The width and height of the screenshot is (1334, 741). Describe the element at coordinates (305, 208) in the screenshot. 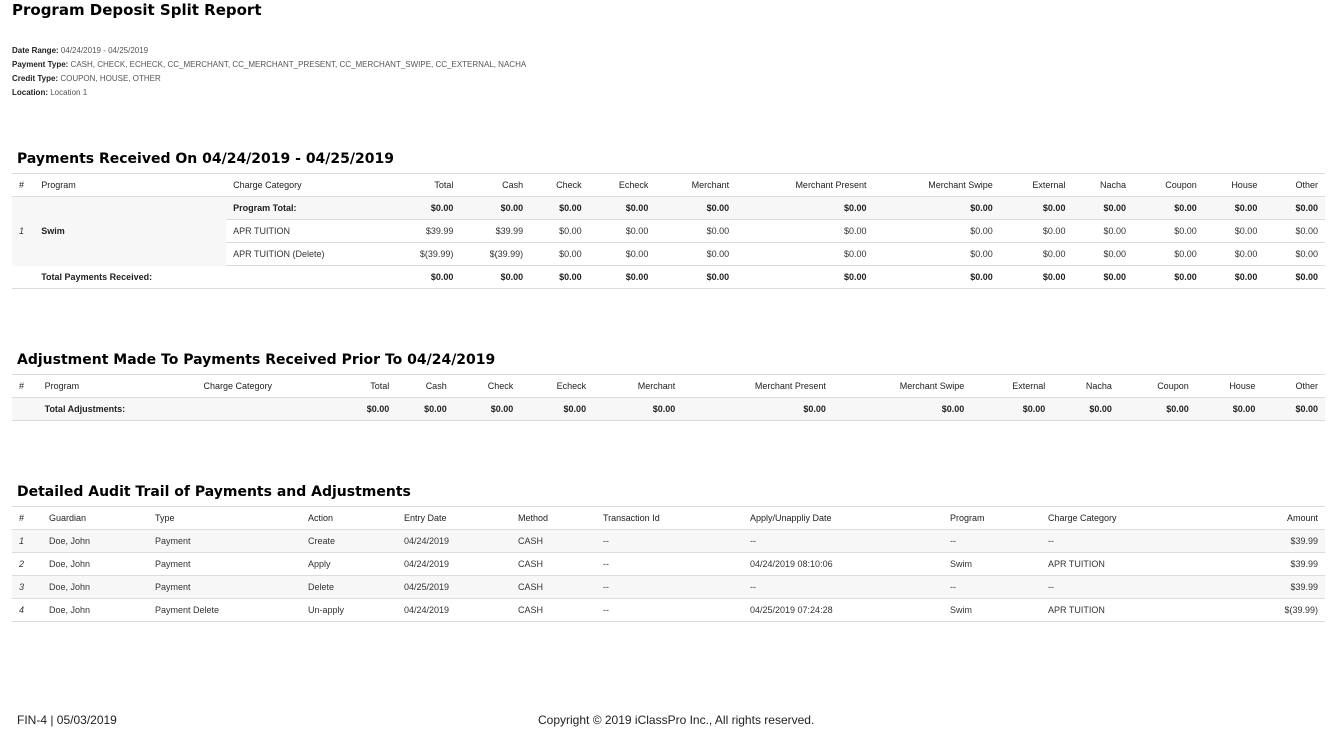

I see `charge-category: Program Total:` at that location.